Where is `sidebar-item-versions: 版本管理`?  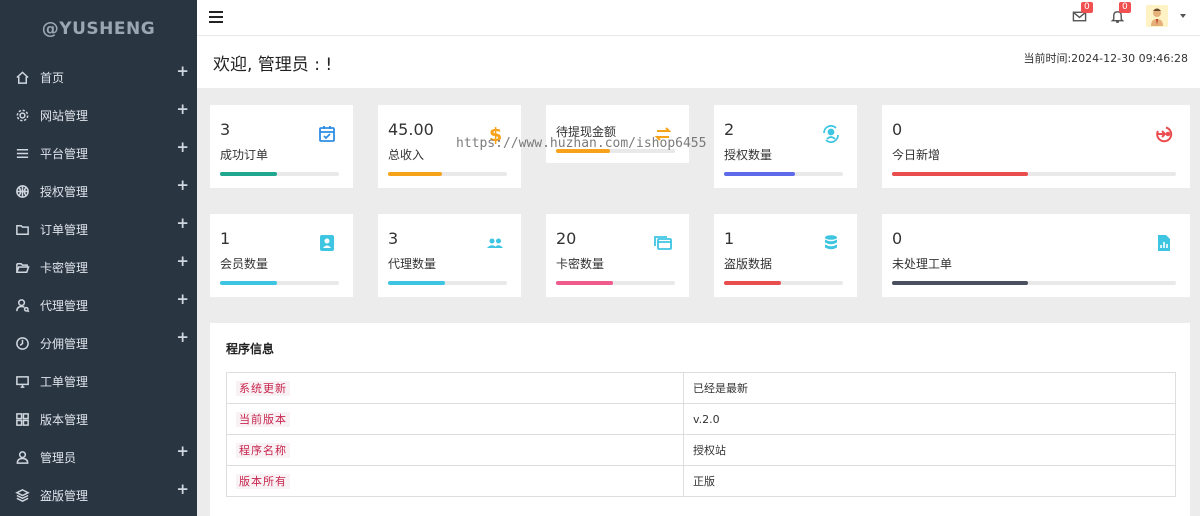
sidebar-item-versions: 版本管理 is located at coordinates (98, 419).